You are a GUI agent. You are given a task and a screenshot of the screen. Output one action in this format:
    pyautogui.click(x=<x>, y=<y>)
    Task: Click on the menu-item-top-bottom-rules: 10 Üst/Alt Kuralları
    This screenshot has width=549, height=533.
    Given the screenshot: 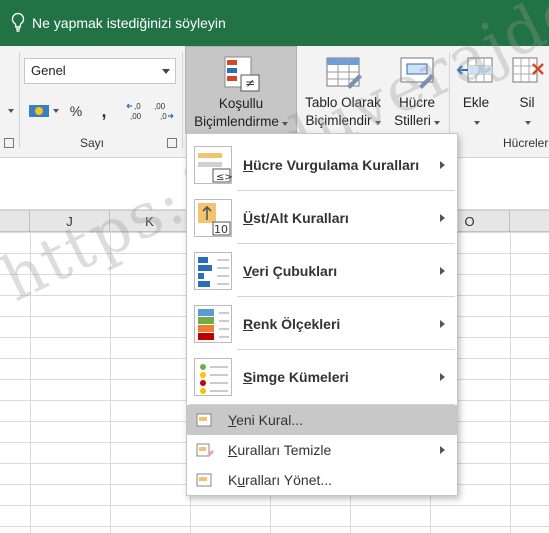 What is the action you would take?
    pyautogui.click(x=322, y=217)
    